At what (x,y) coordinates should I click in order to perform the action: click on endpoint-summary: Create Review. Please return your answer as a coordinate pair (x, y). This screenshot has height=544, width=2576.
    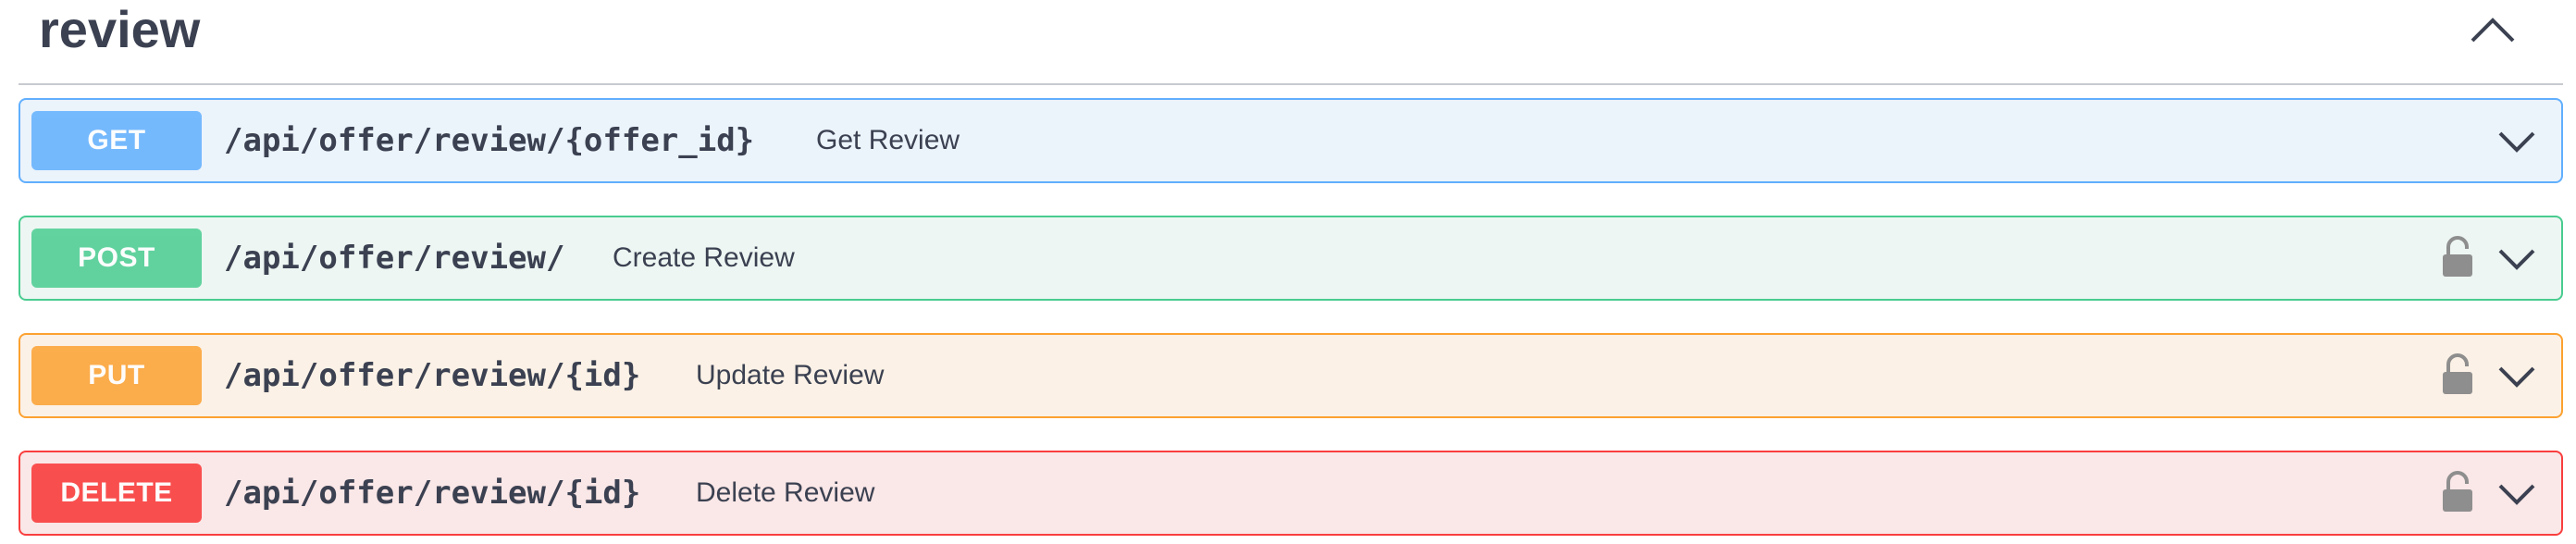
    Looking at the image, I should click on (704, 257).